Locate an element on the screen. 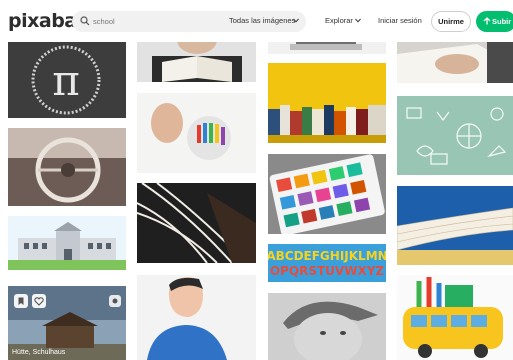 This screenshot has width=513, height=360. girl-cap-image is located at coordinates (327, 326).